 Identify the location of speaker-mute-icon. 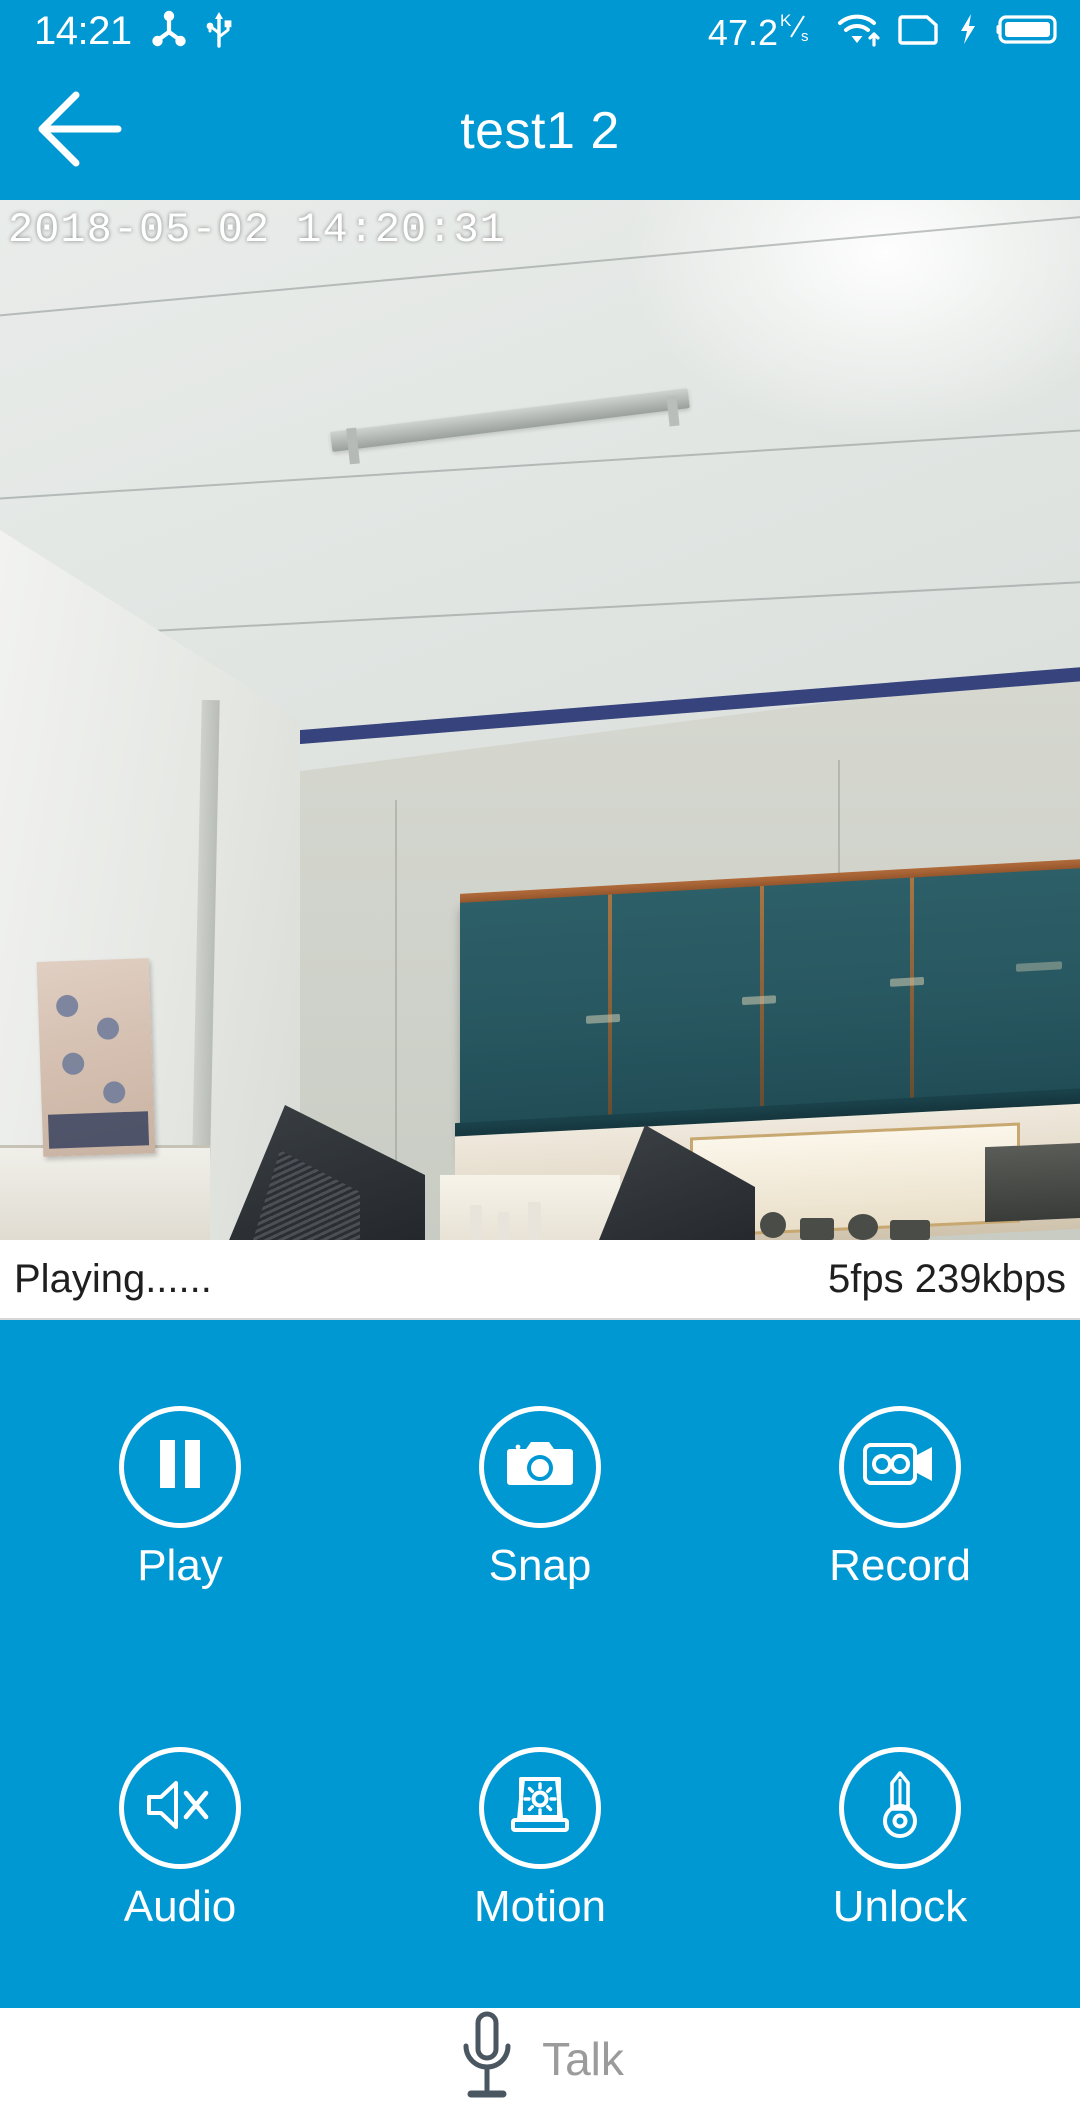
(180, 1807).